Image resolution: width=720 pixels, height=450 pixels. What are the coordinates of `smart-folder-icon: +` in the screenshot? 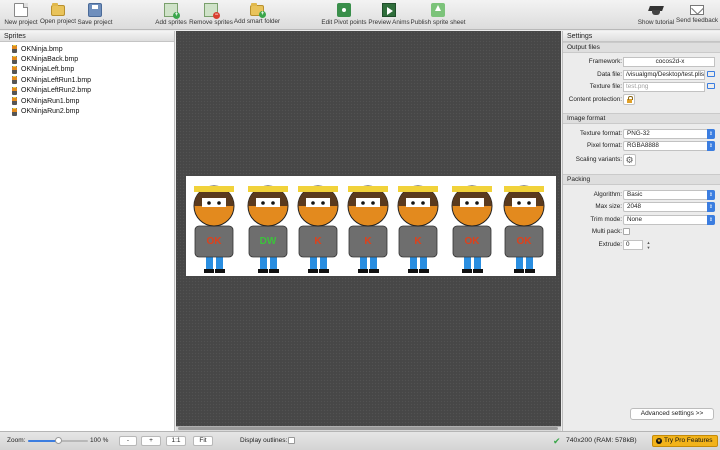 It's located at (258, 10).